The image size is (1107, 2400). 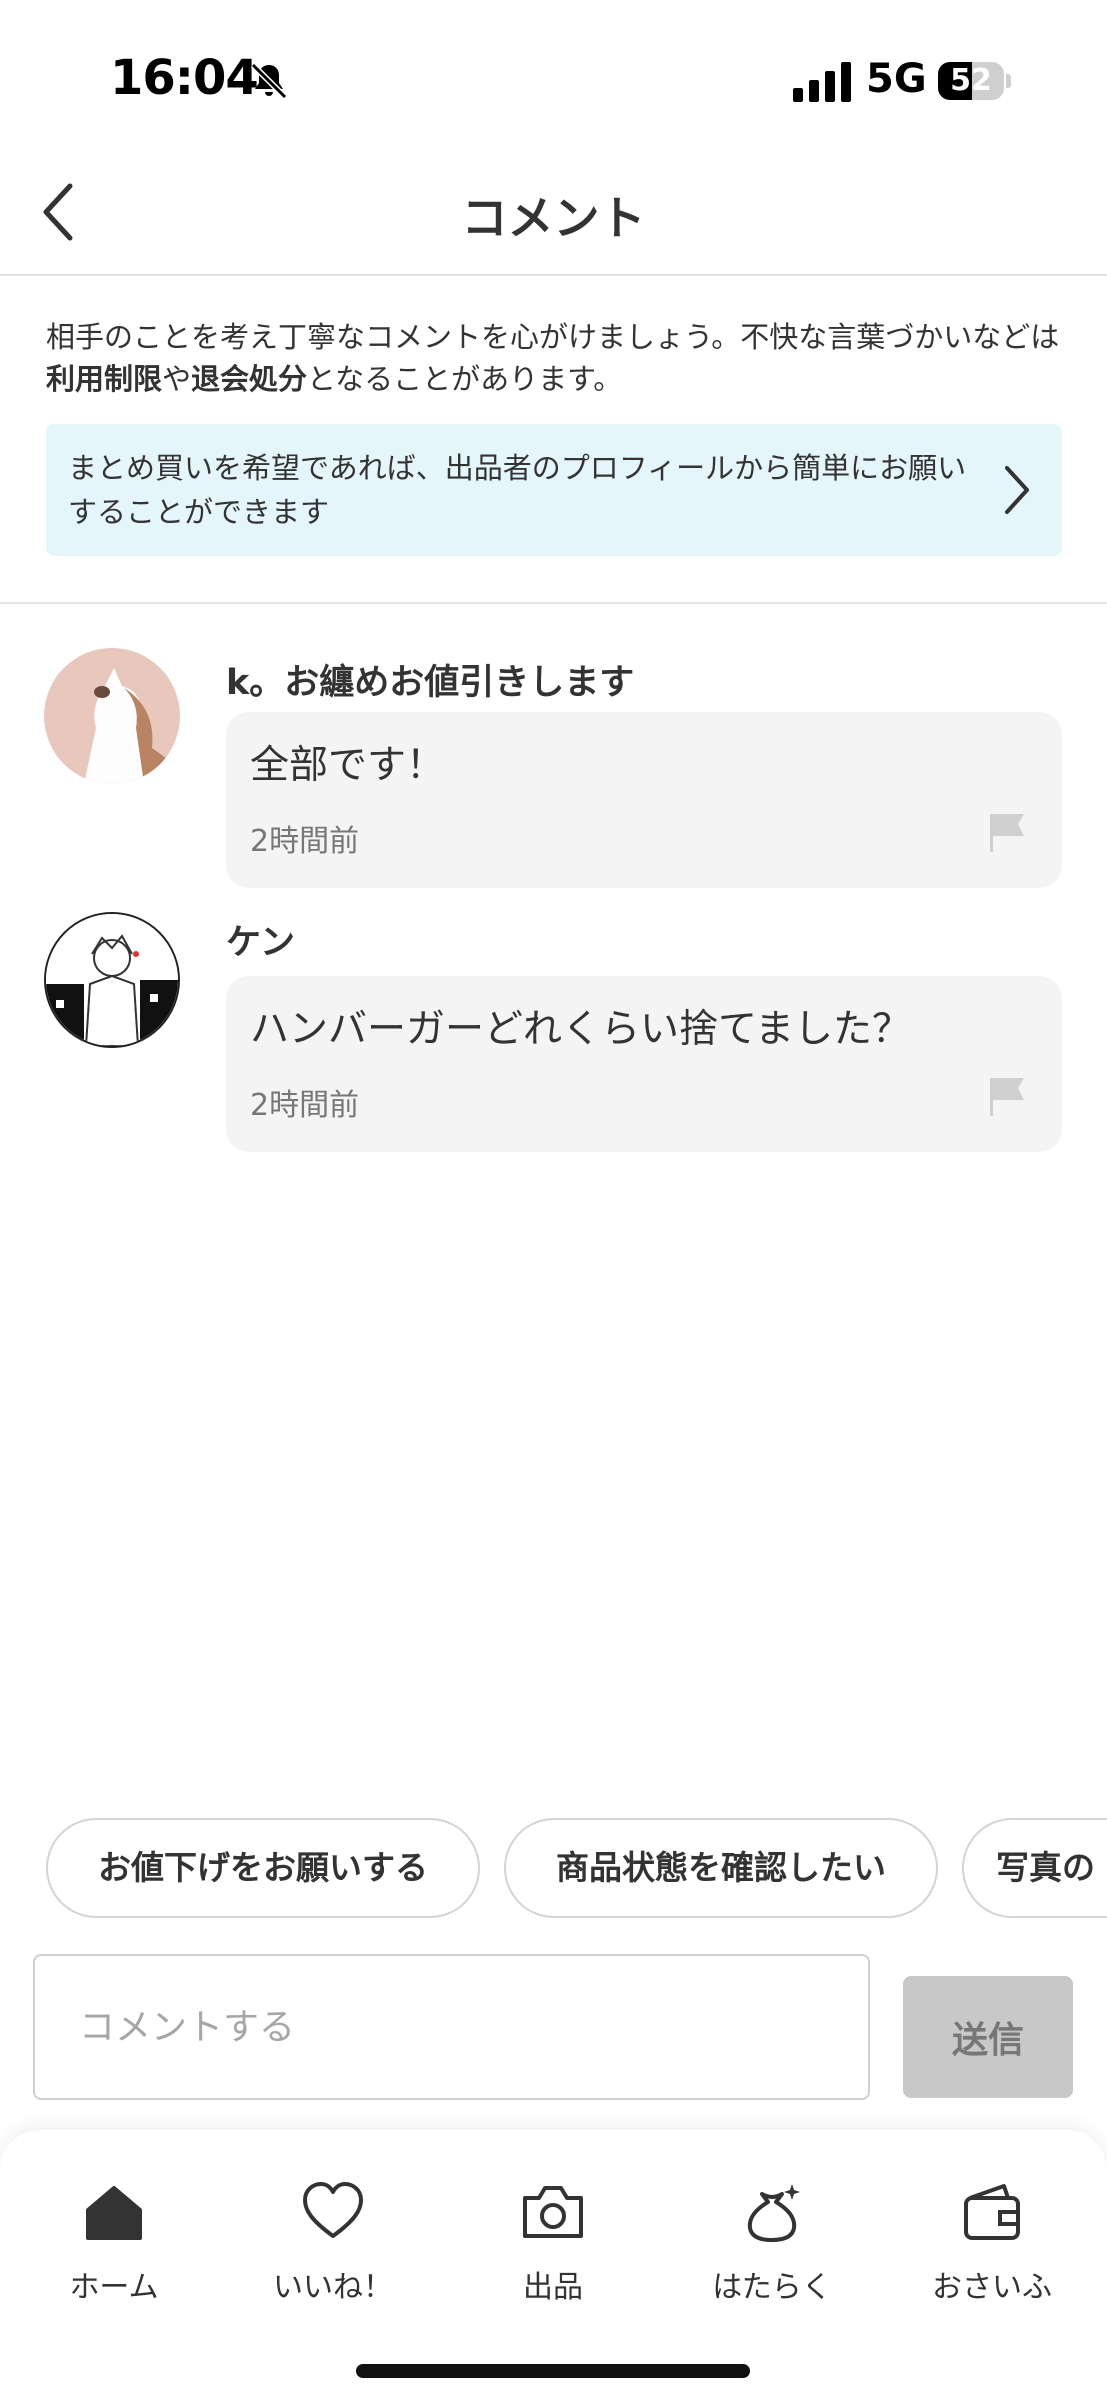 What do you see at coordinates (553, 75) in the screenshot?
I see `status-bar: 16:04 5G 52` at bounding box center [553, 75].